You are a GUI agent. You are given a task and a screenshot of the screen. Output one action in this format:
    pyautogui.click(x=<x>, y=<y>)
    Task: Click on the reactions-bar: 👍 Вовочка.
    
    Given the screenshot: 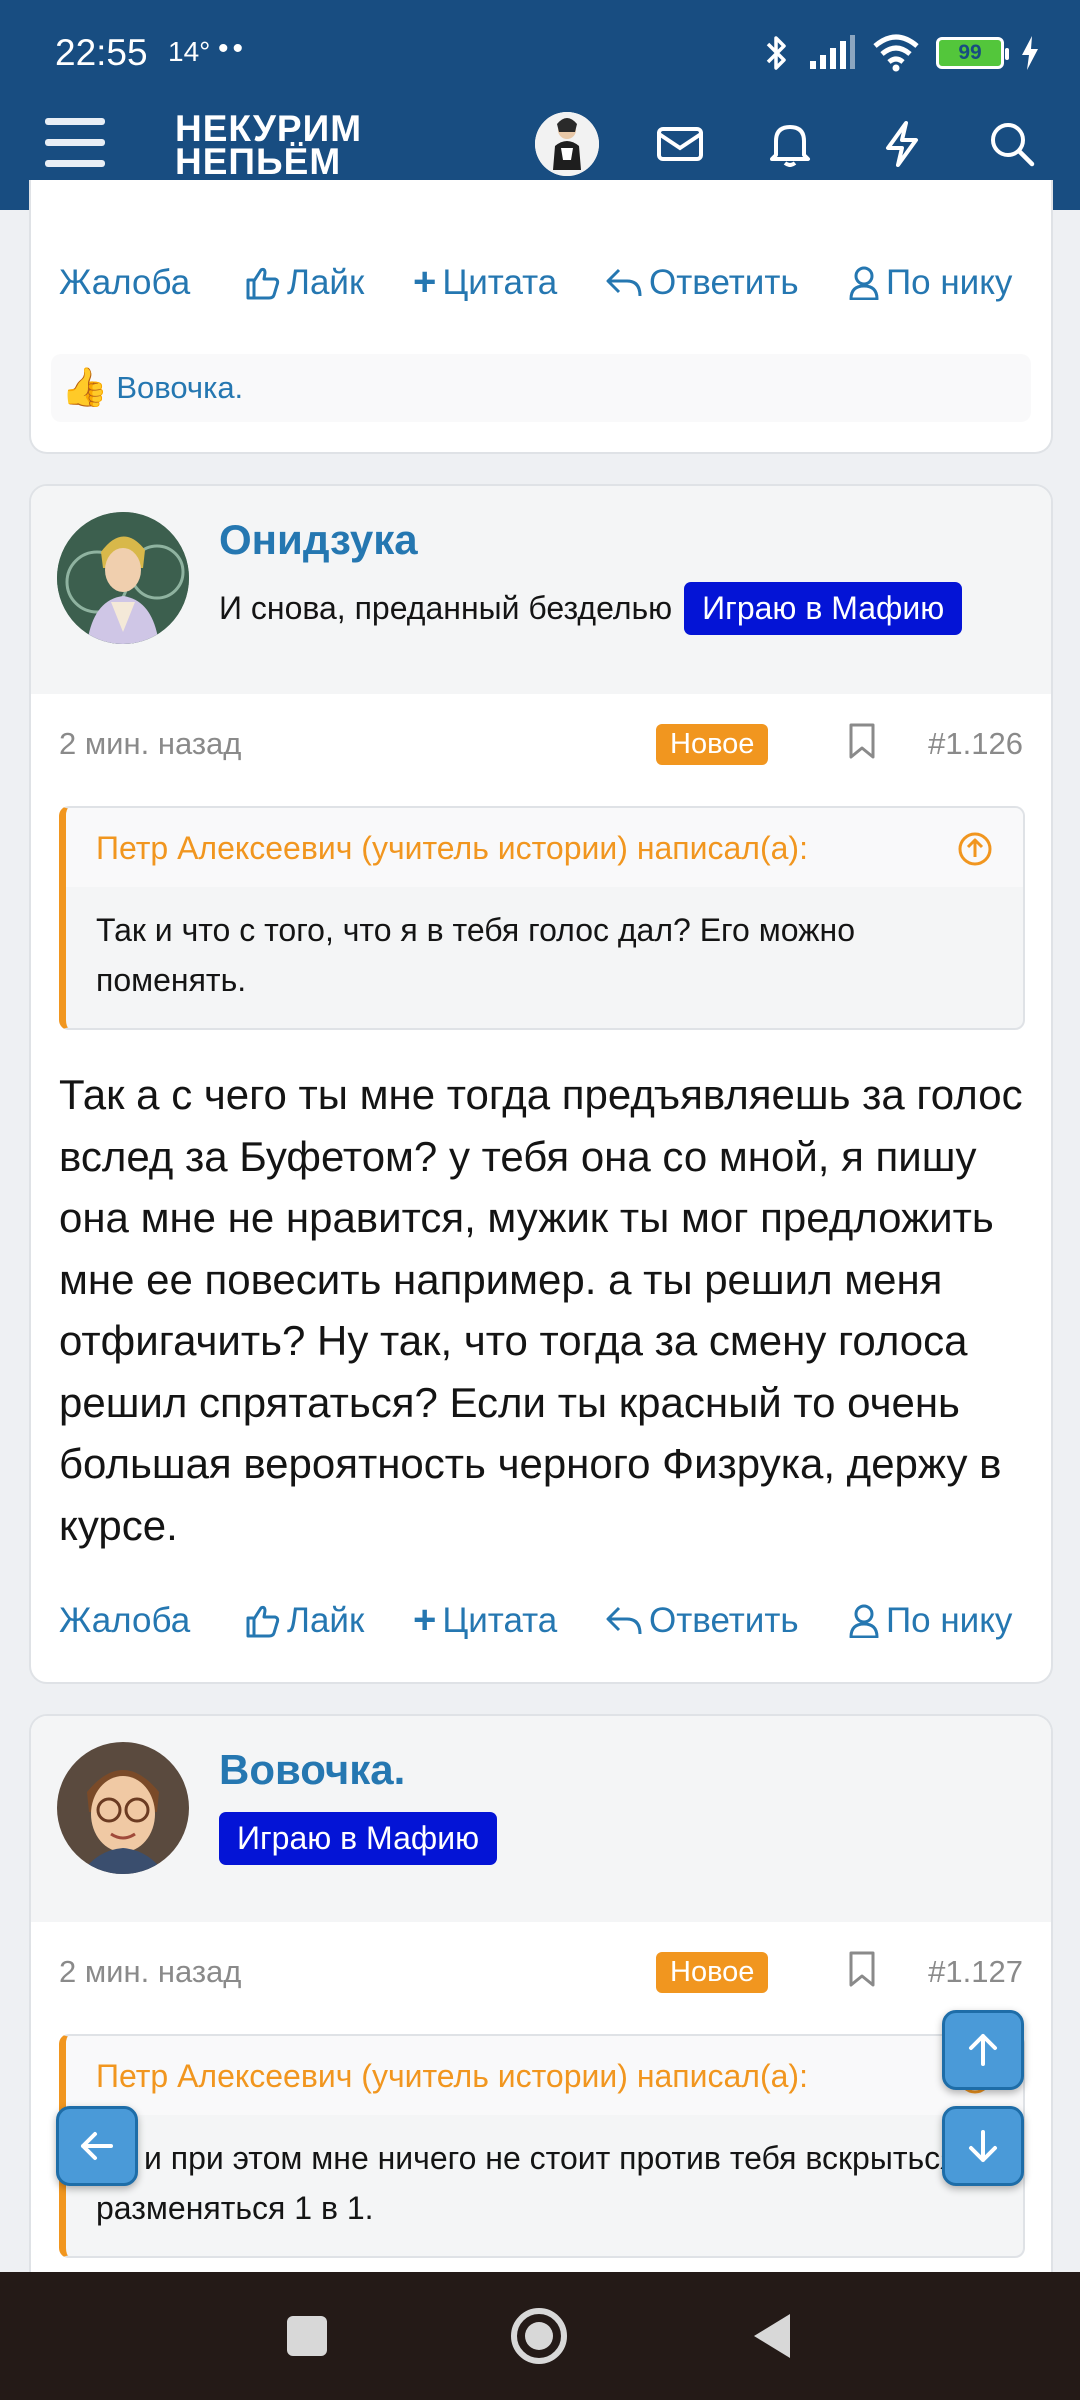 What is the action you would take?
    pyautogui.click(x=541, y=388)
    